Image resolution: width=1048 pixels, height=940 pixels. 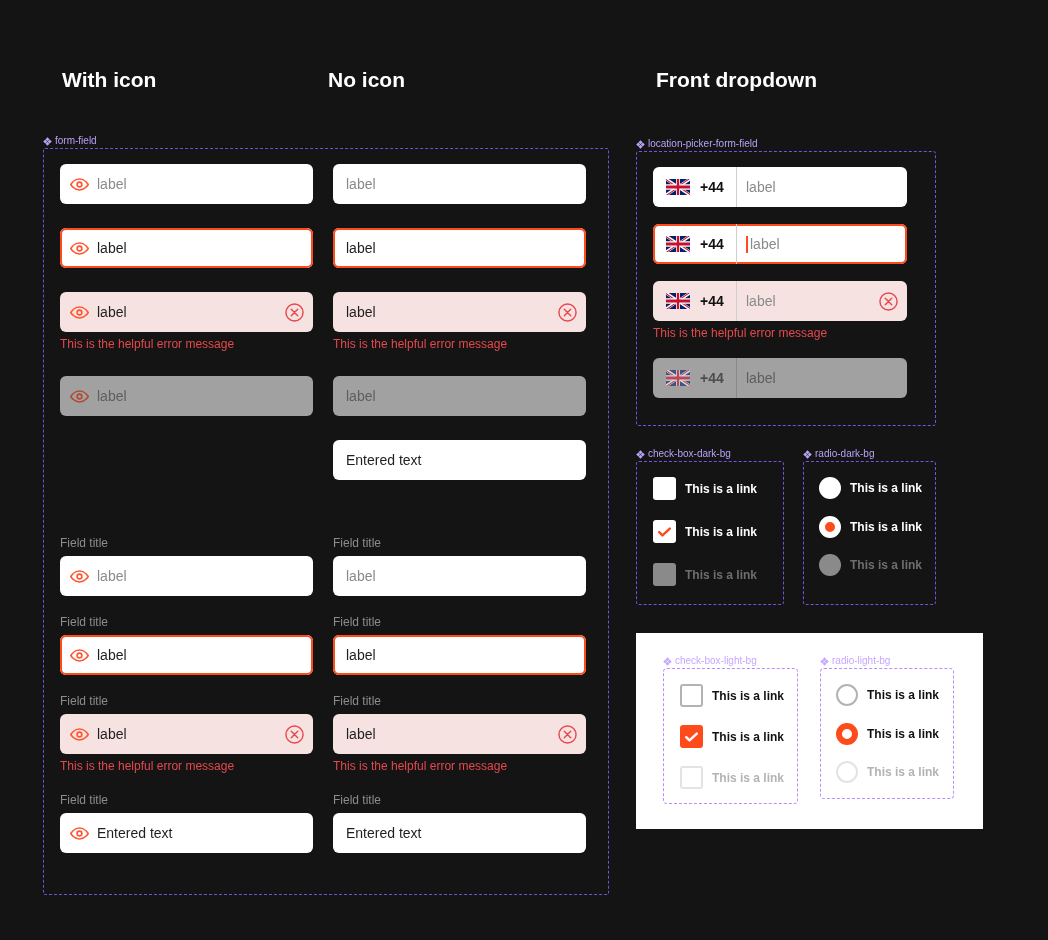 What do you see at coordinates (861, 661) in the screenshot?
I see `frame-label: radio-light-bg` at bounding box center [861, 661].